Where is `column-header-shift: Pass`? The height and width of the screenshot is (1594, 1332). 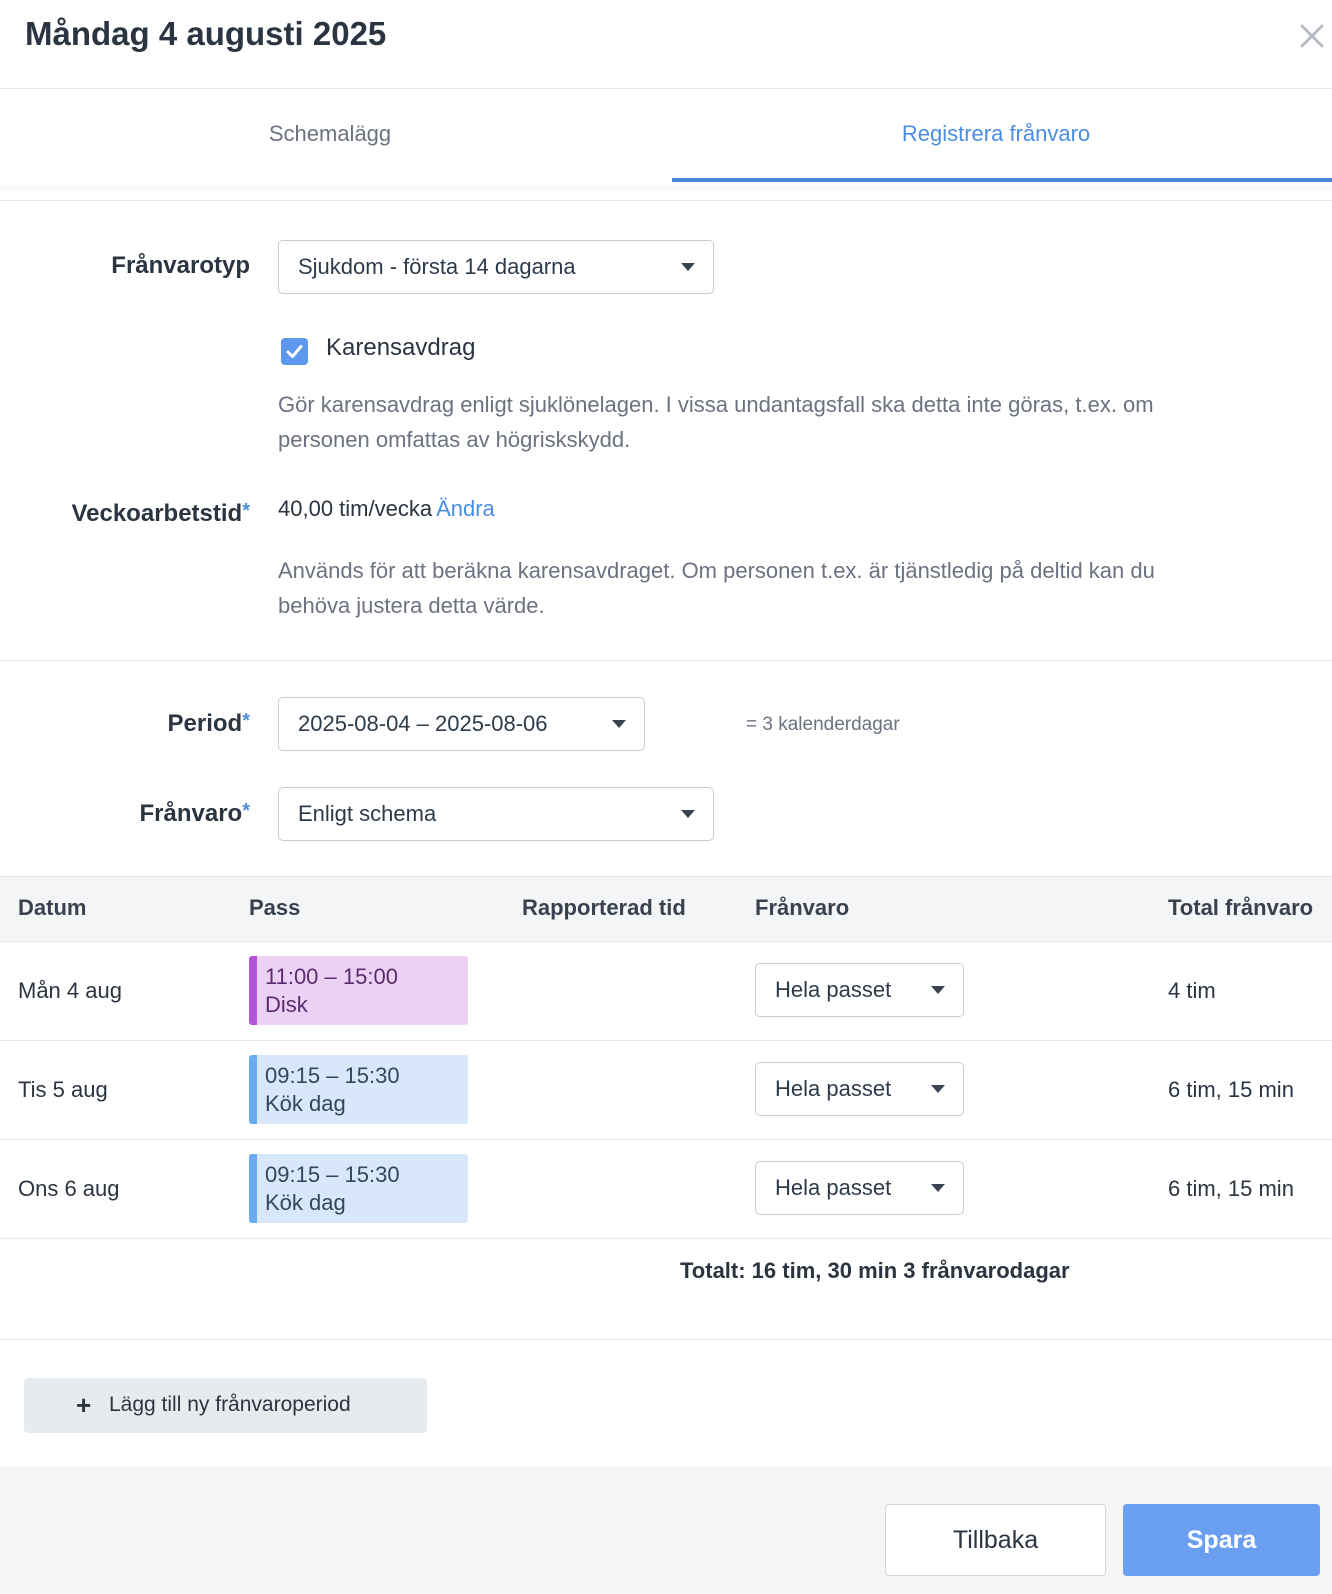
column-header-shift: Pass is located at coordinates (275, 907).